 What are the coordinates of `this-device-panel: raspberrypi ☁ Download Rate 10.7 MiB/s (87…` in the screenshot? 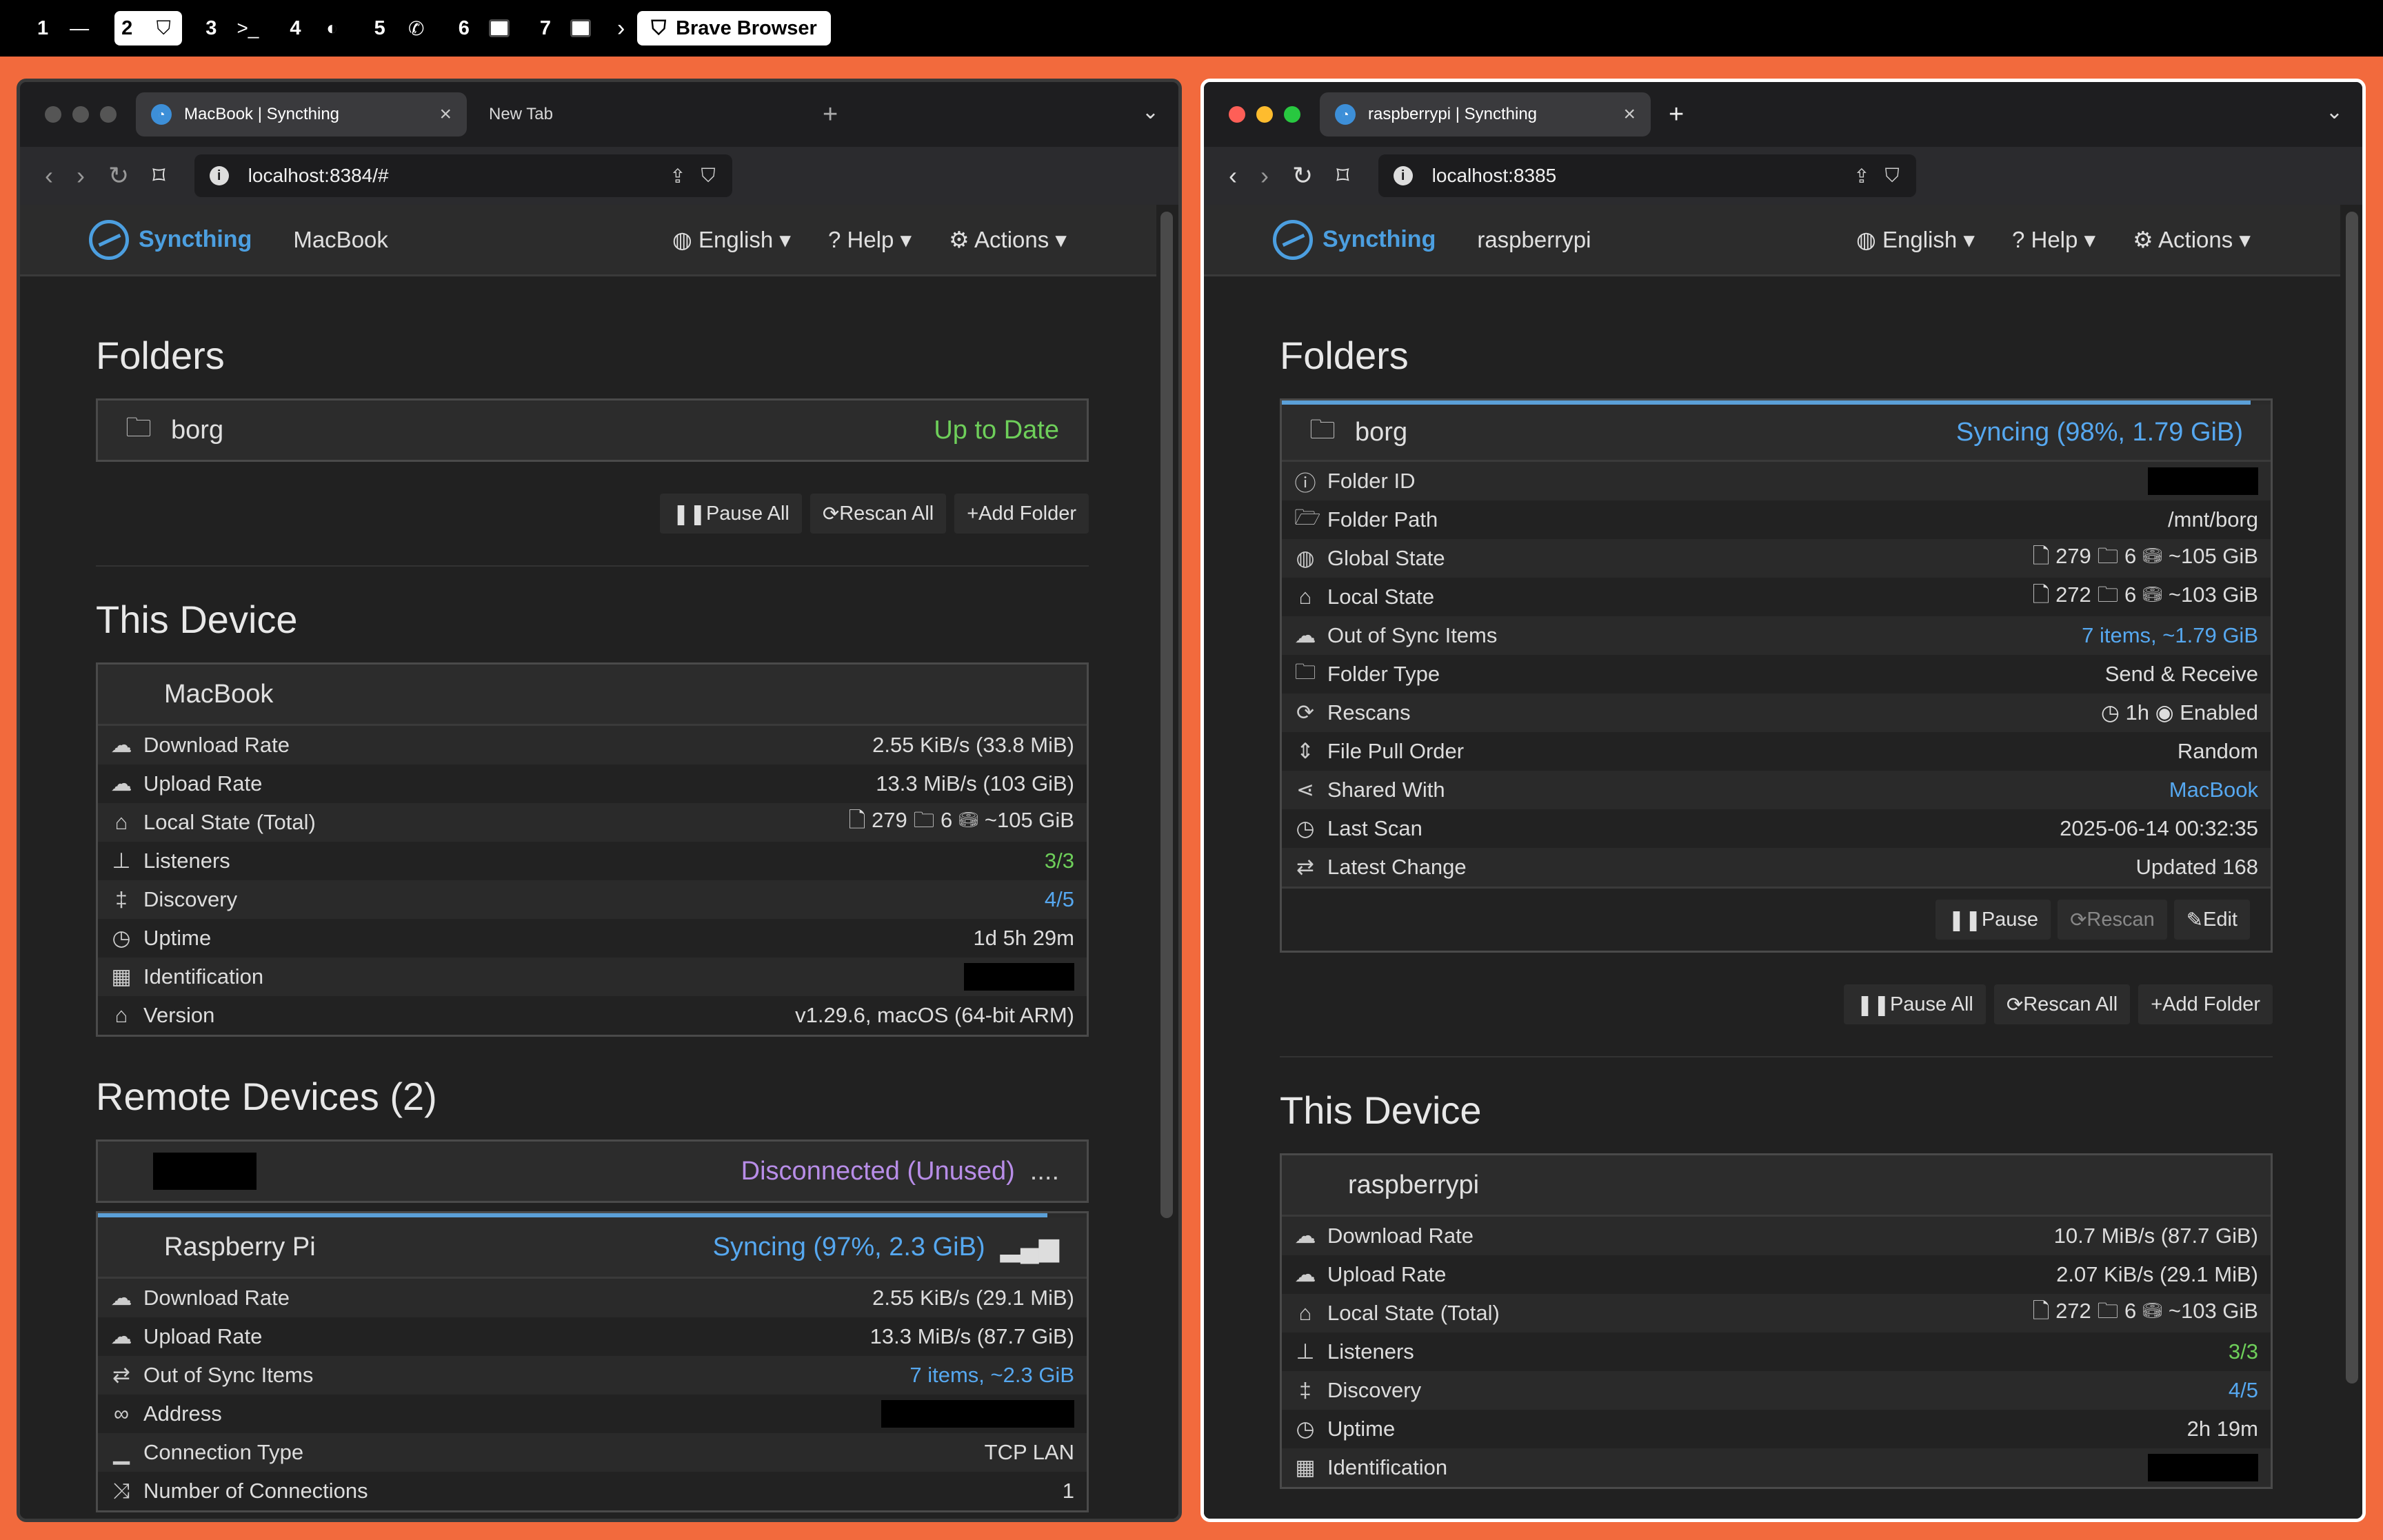 It's located at (1776, 1321).